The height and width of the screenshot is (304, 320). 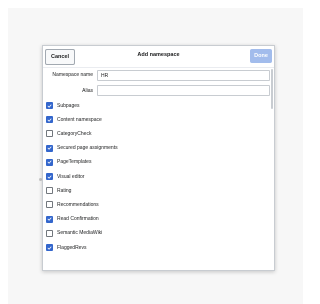 I want to click on option-label: FlaggedRevs, so click(x=72, y=247).